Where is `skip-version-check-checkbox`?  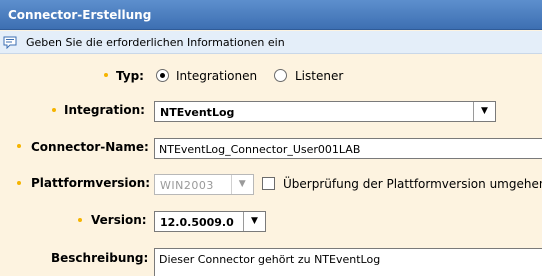
skip-version-check-checkbox is located at coordinates (268, 183).